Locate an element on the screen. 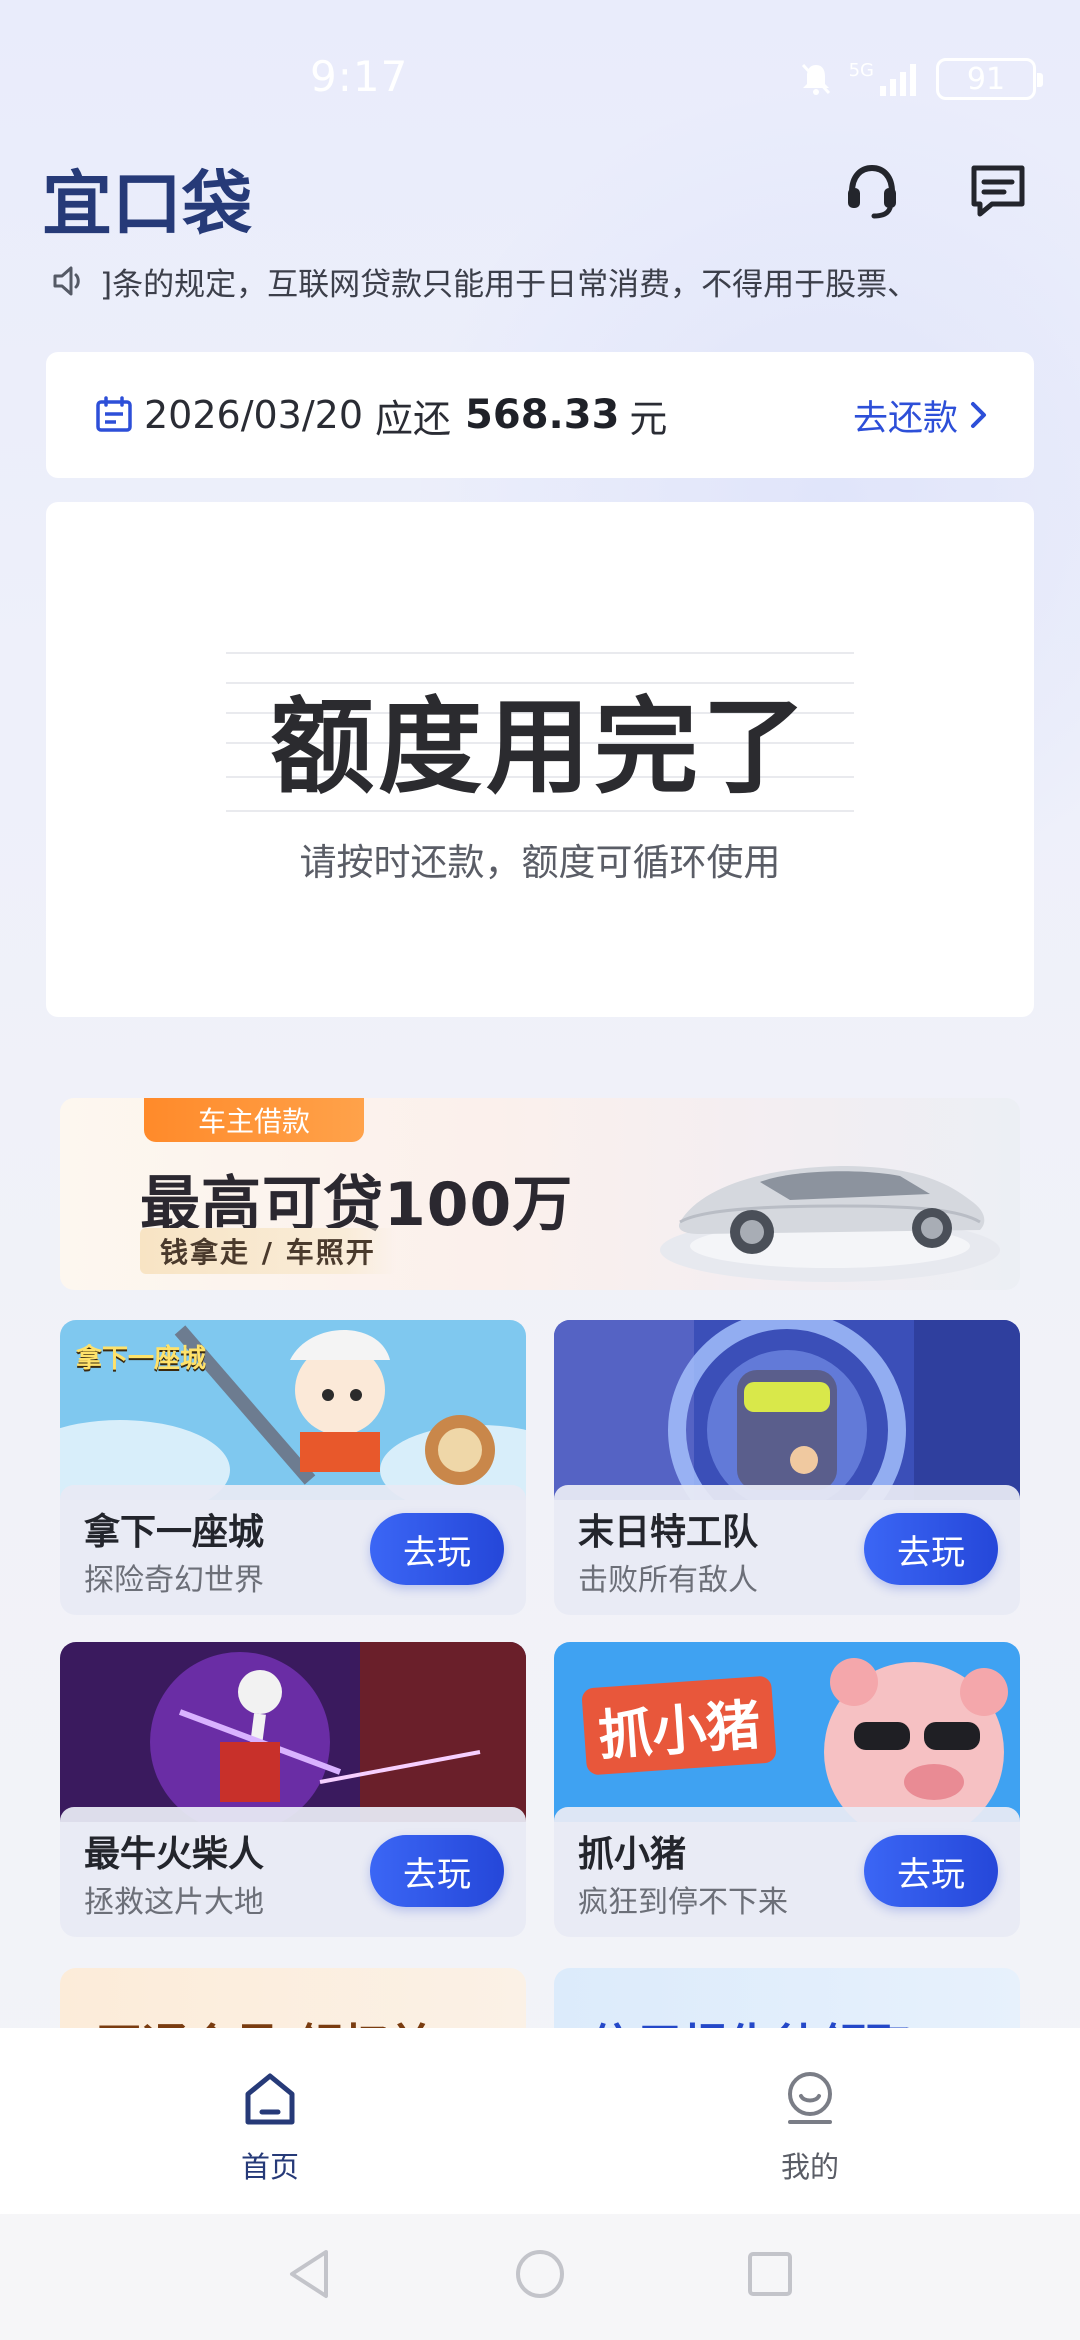 This screenshot has height=2340, width=1080. game-desc-2: 击败所有敌人 is located at coordinates (668, 1580).